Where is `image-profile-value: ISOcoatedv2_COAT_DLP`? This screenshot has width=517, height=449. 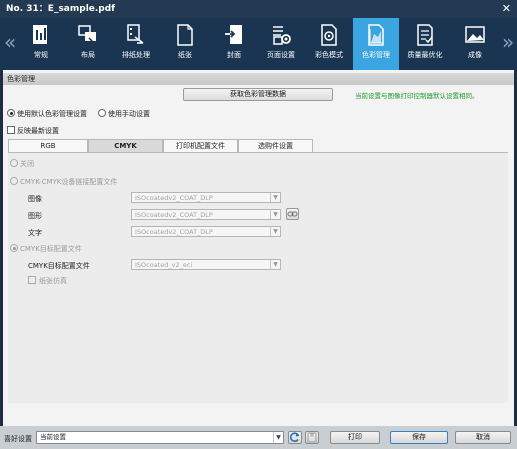
image-profile-value: ISOcoatedv2_COAT_DLP is located at coordinates (174, 198).